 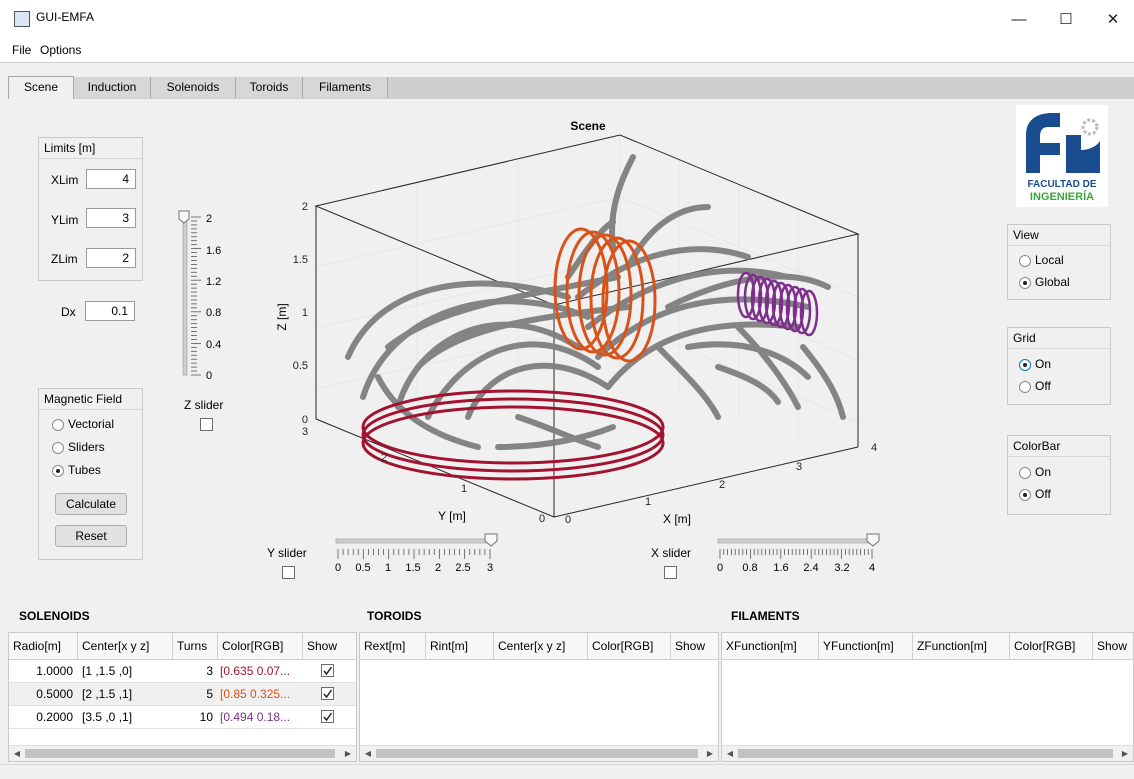 I want to click on radio-cell: 0.2000, so click(x=41, y=717).